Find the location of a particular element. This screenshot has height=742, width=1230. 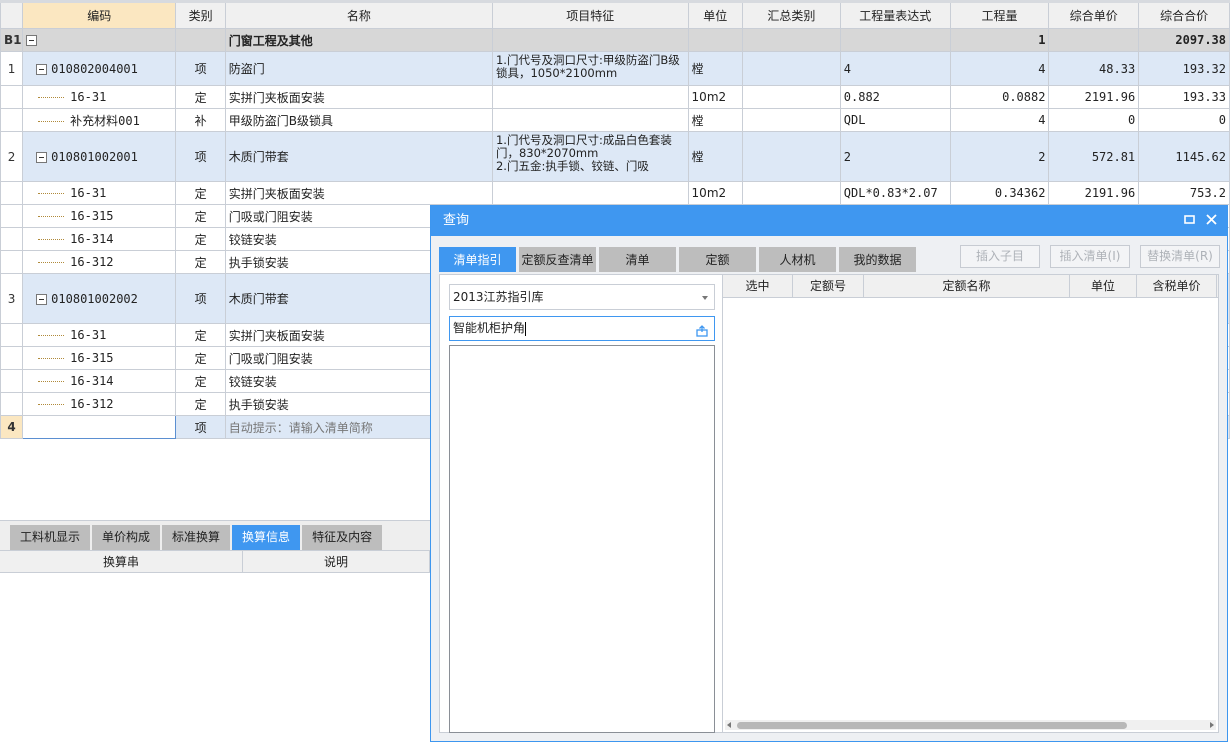

expr-cell: QDL*0.83*2.07 is located at coordinates (895, 193).